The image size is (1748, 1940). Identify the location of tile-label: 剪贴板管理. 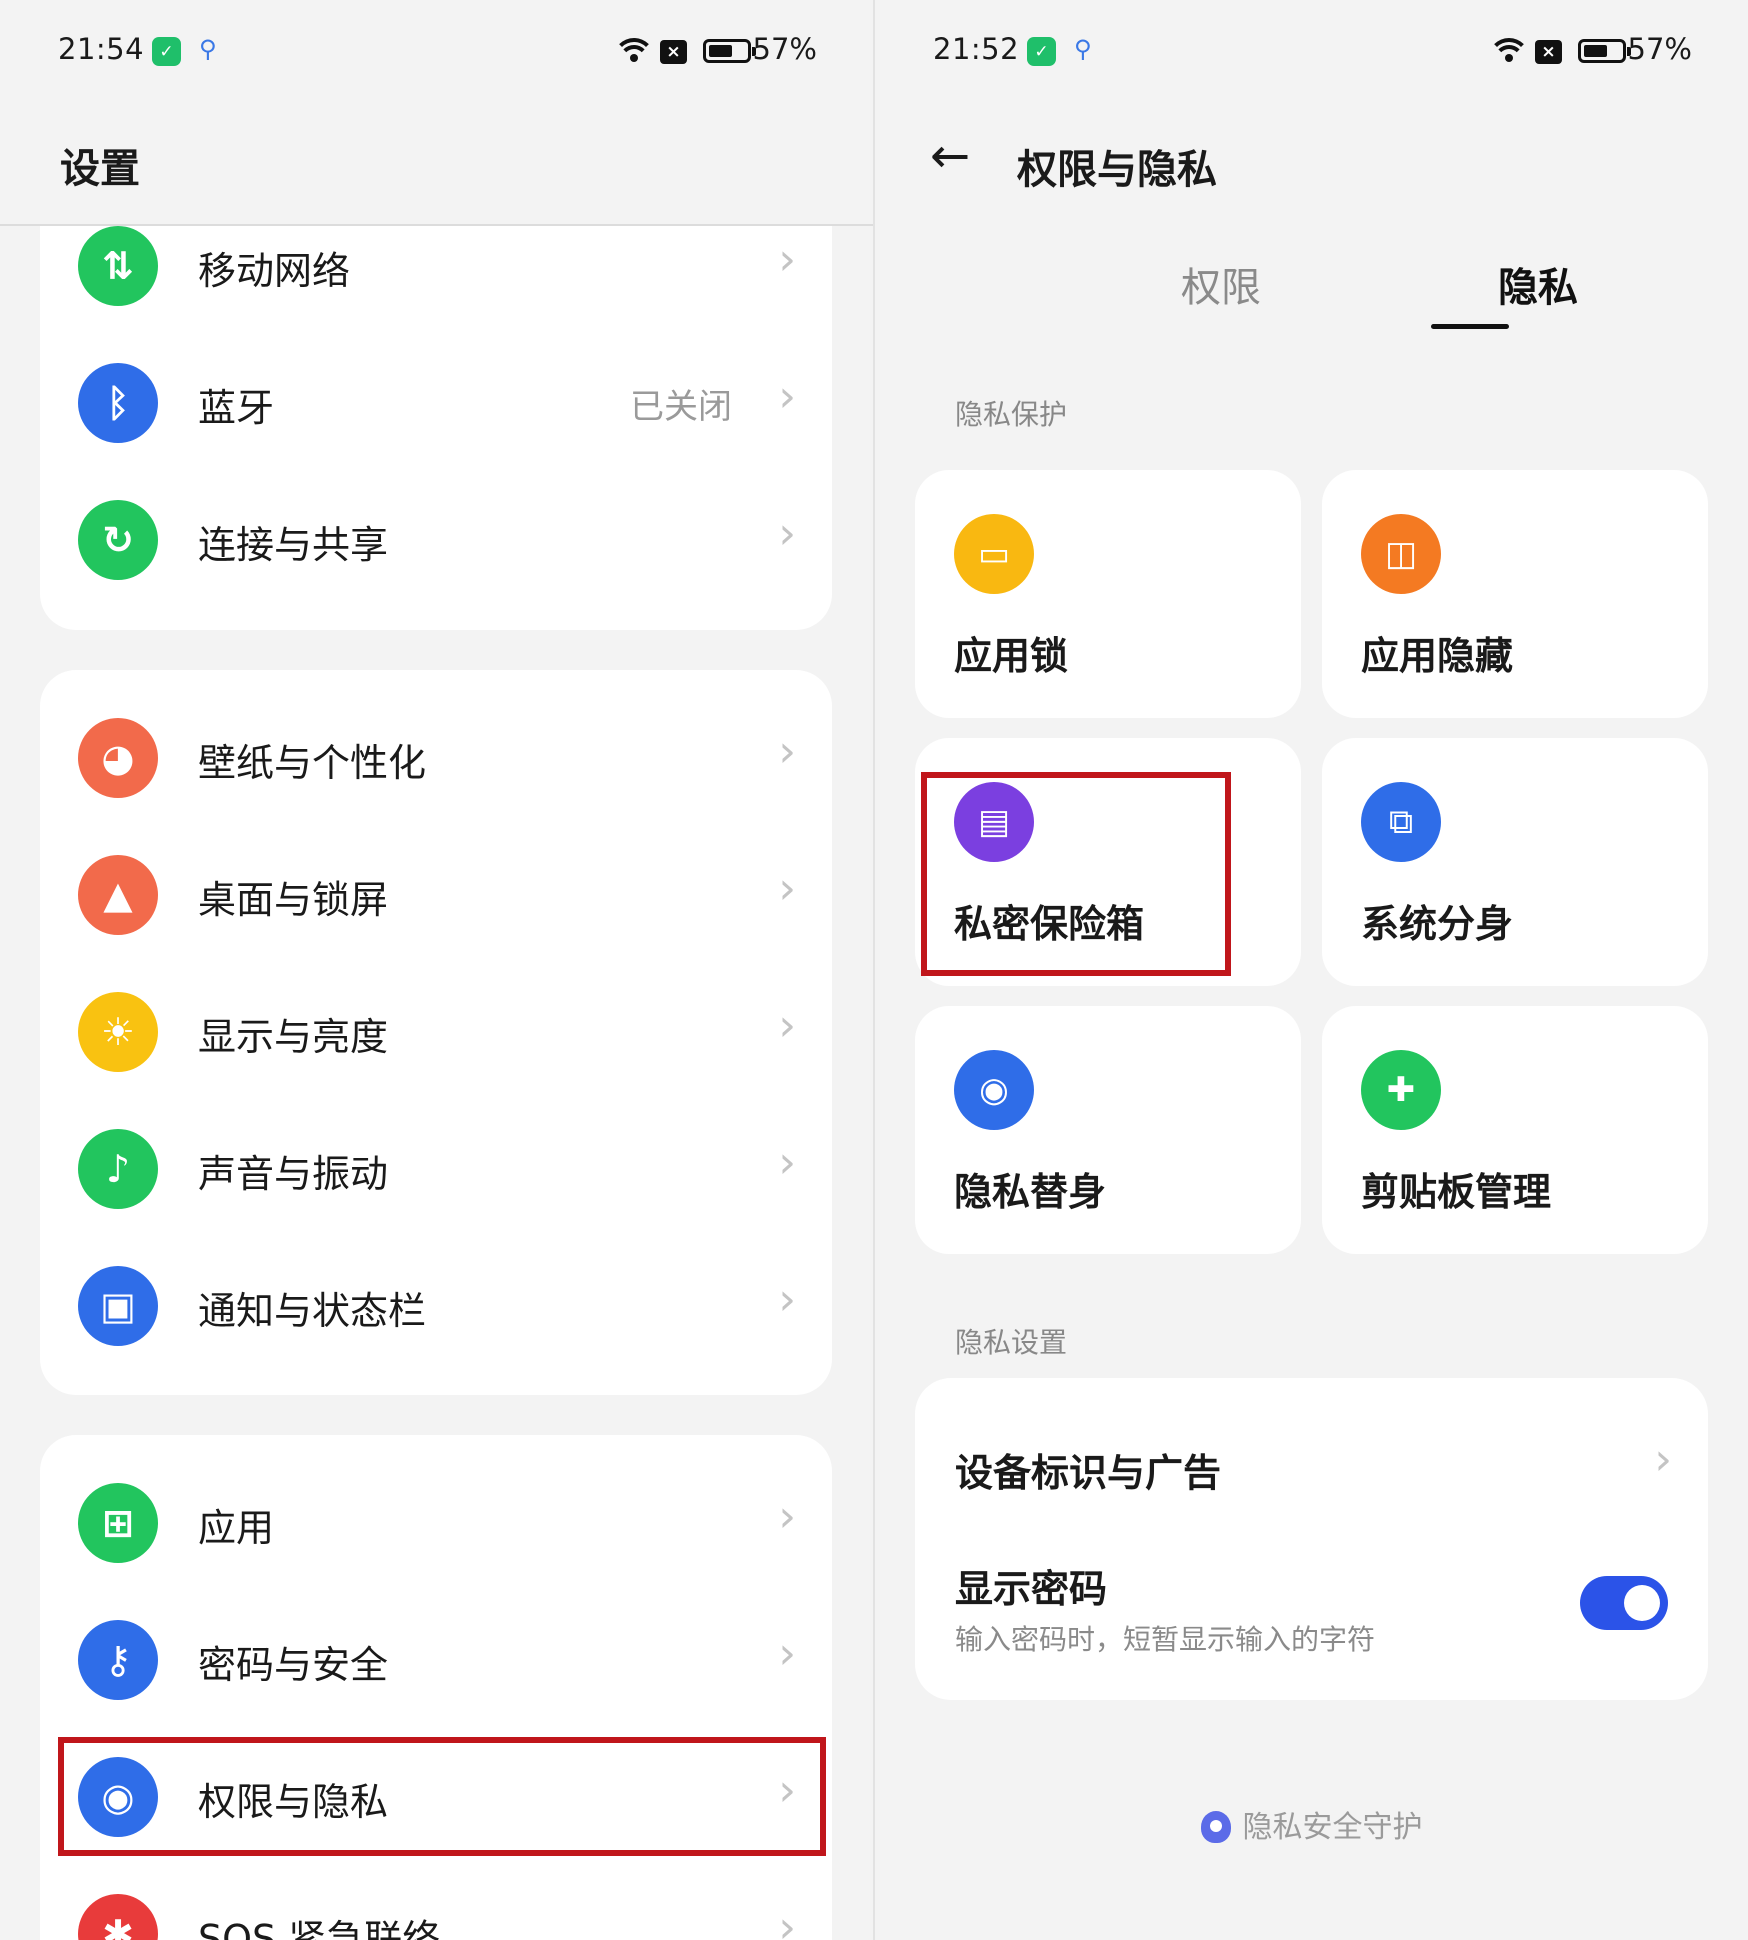
(1456, 1192).